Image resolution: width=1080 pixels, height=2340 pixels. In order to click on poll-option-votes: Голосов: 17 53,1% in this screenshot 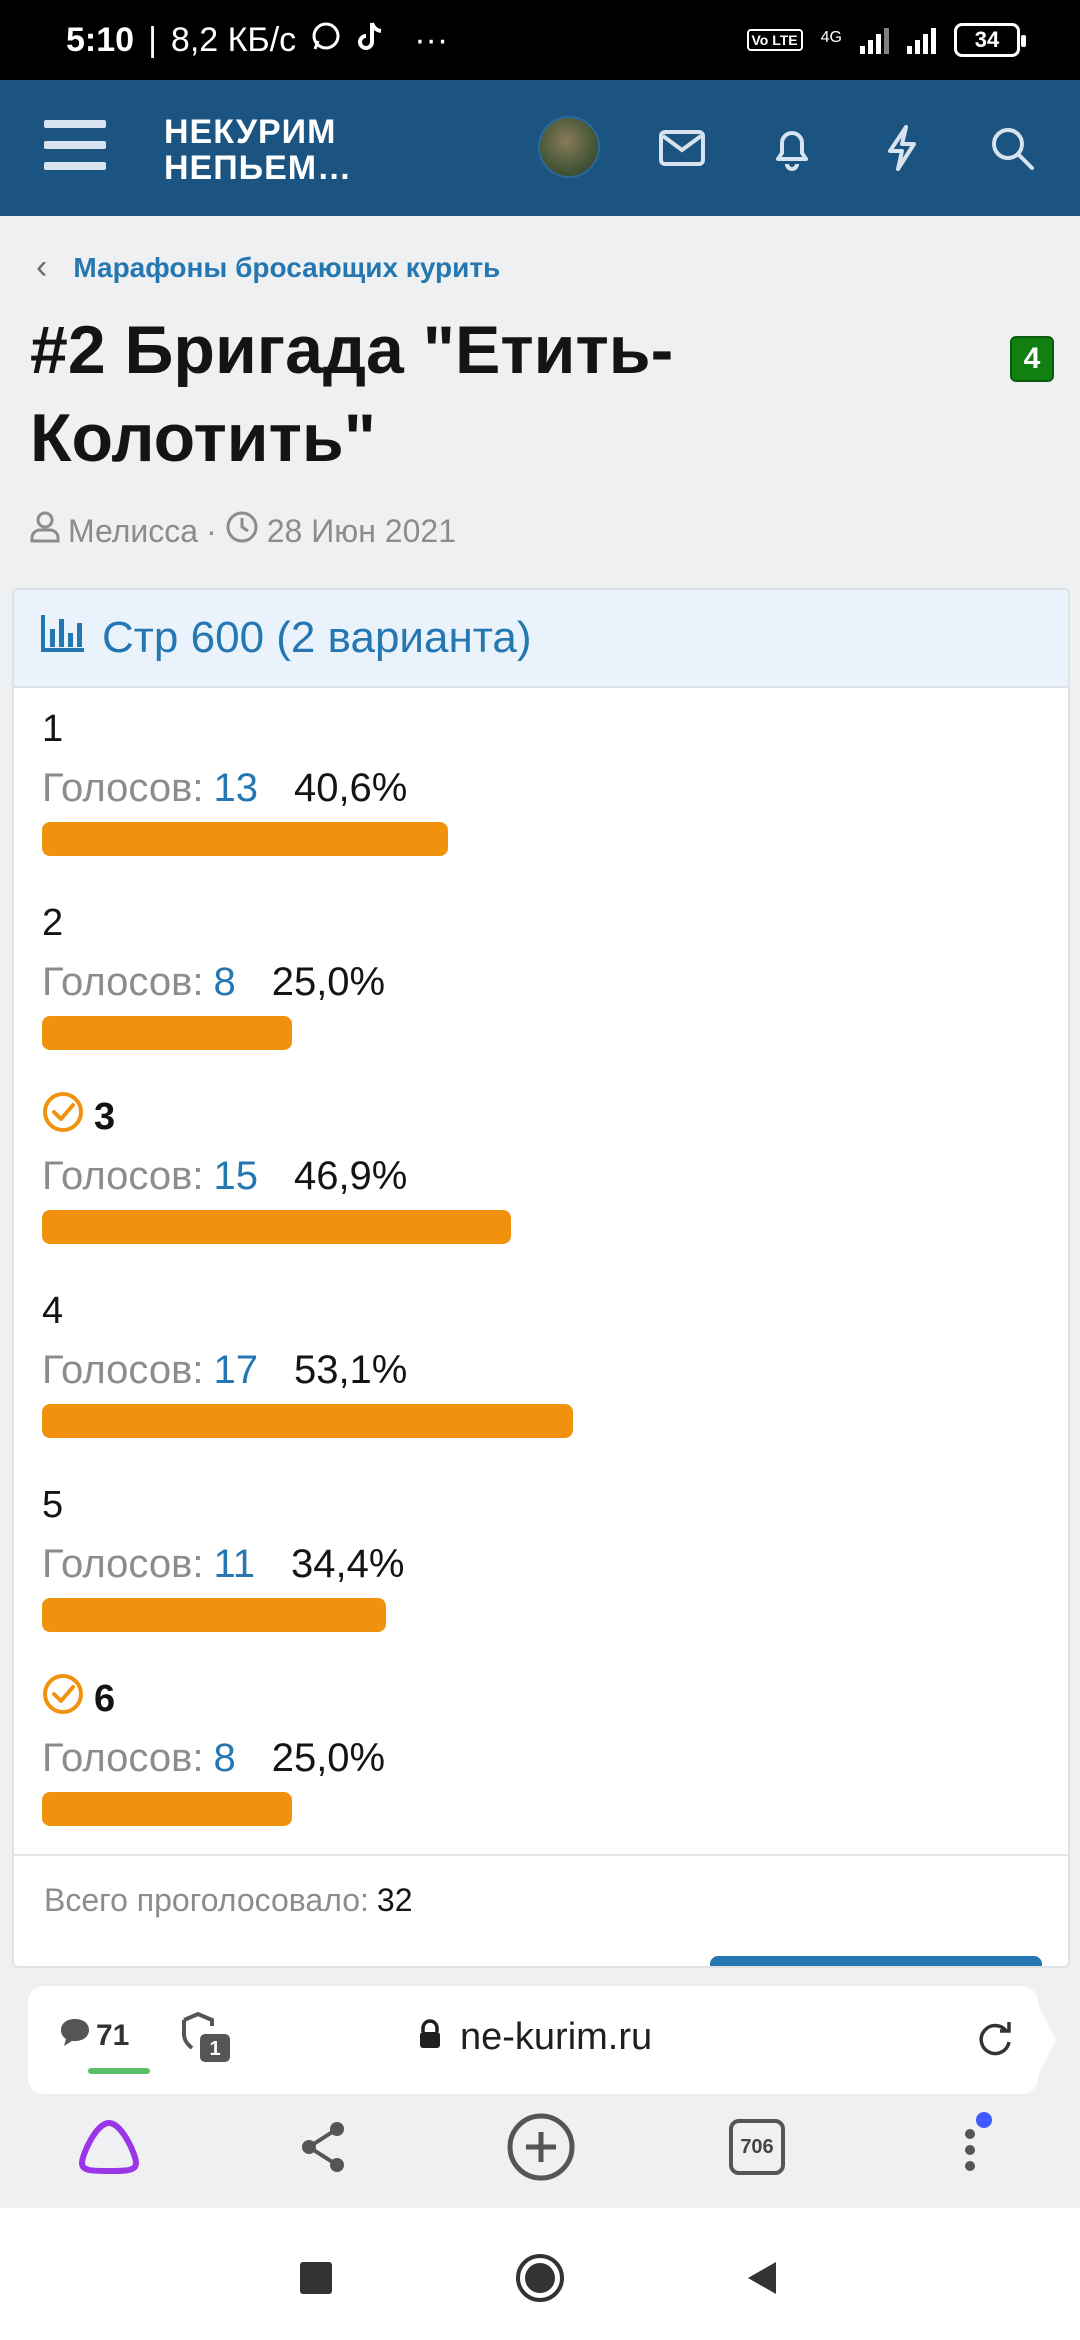, I will do `click(307, 1370)`.